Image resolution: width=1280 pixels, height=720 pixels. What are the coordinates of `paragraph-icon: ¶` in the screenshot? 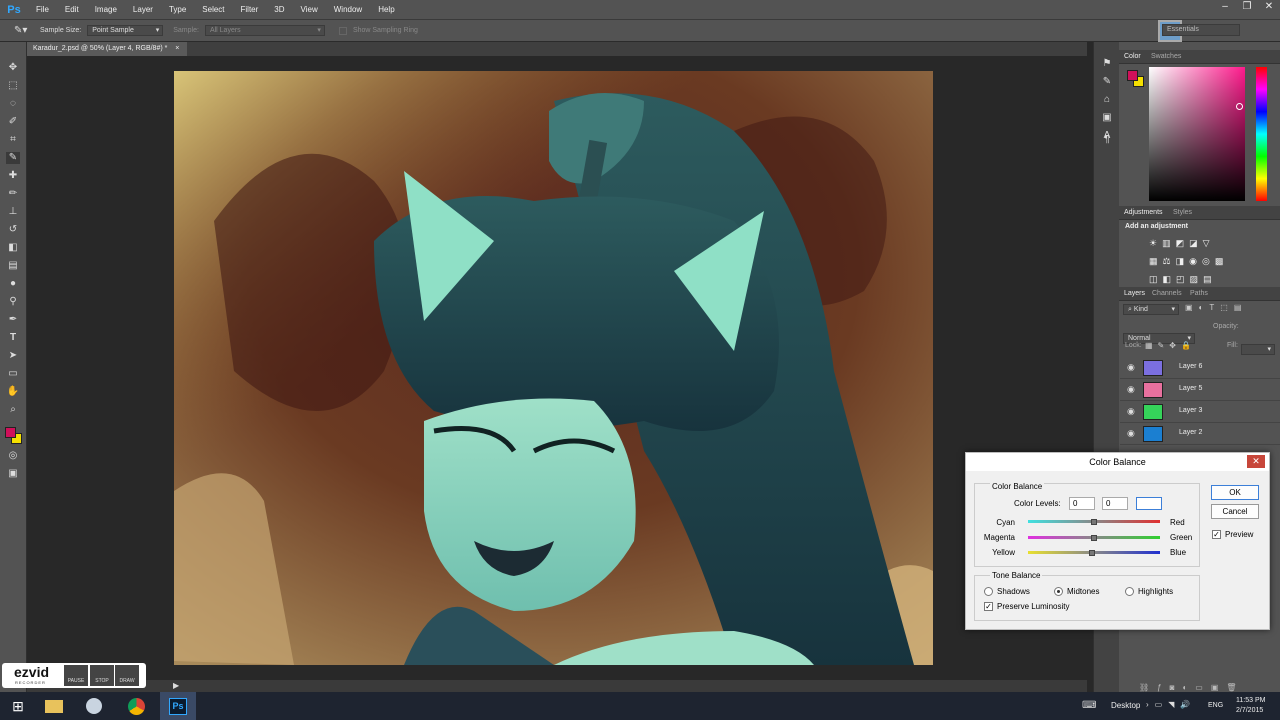 It's located at (1107, 140).